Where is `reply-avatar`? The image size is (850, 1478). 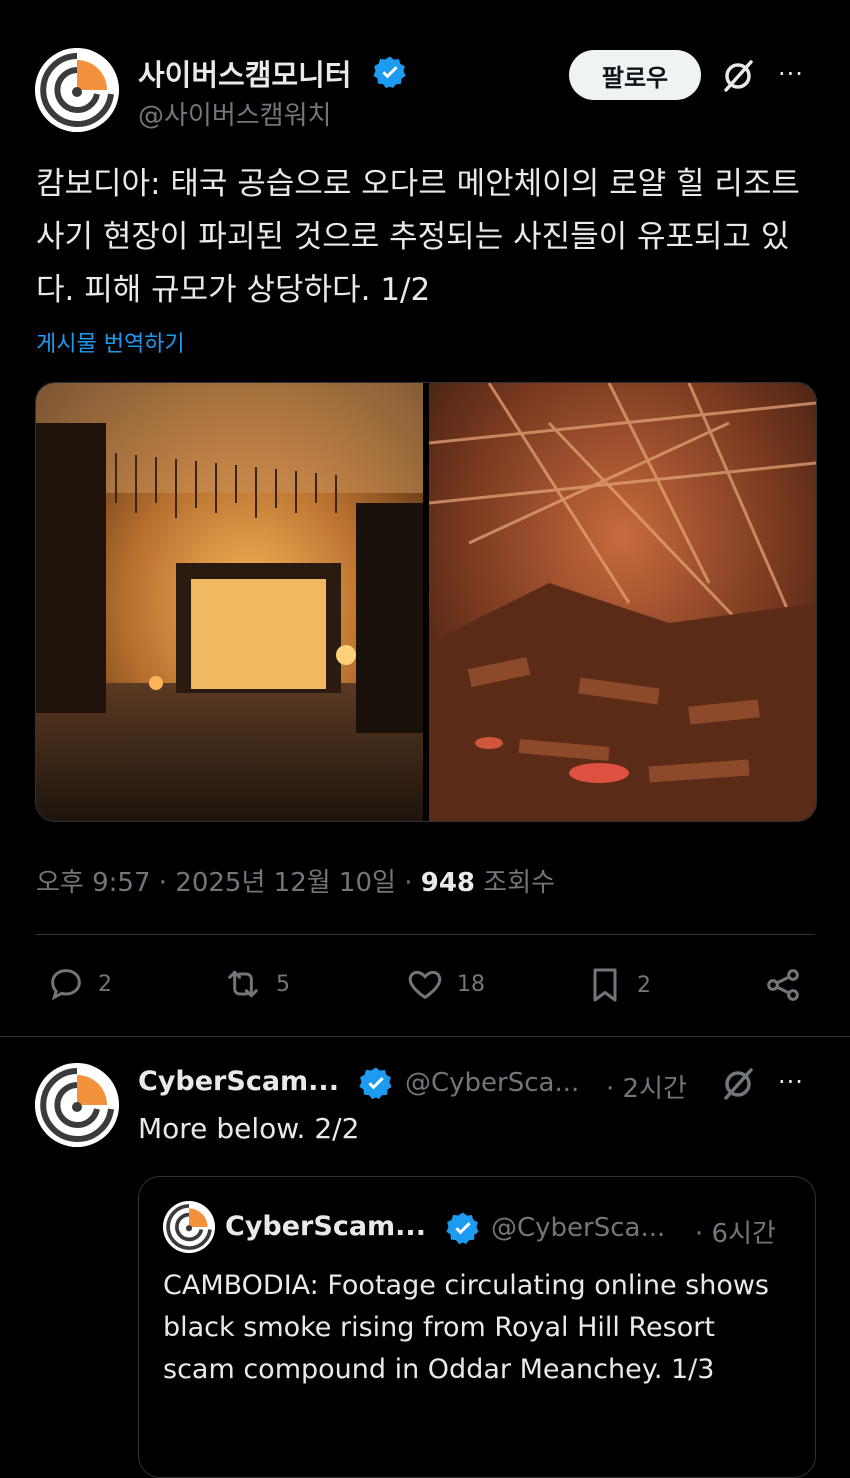
reply-avatar is located at coordinates (77, 1105).